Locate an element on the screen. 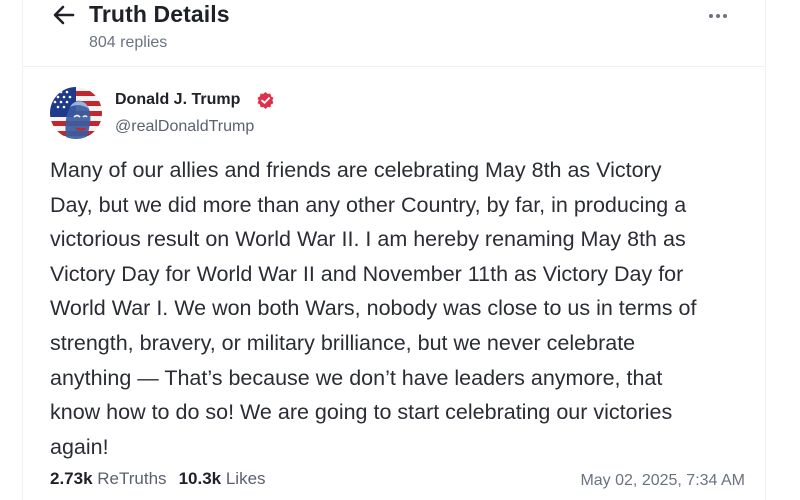 The image size is (800, 500). more-options-button is located at coordinates (718, 16).